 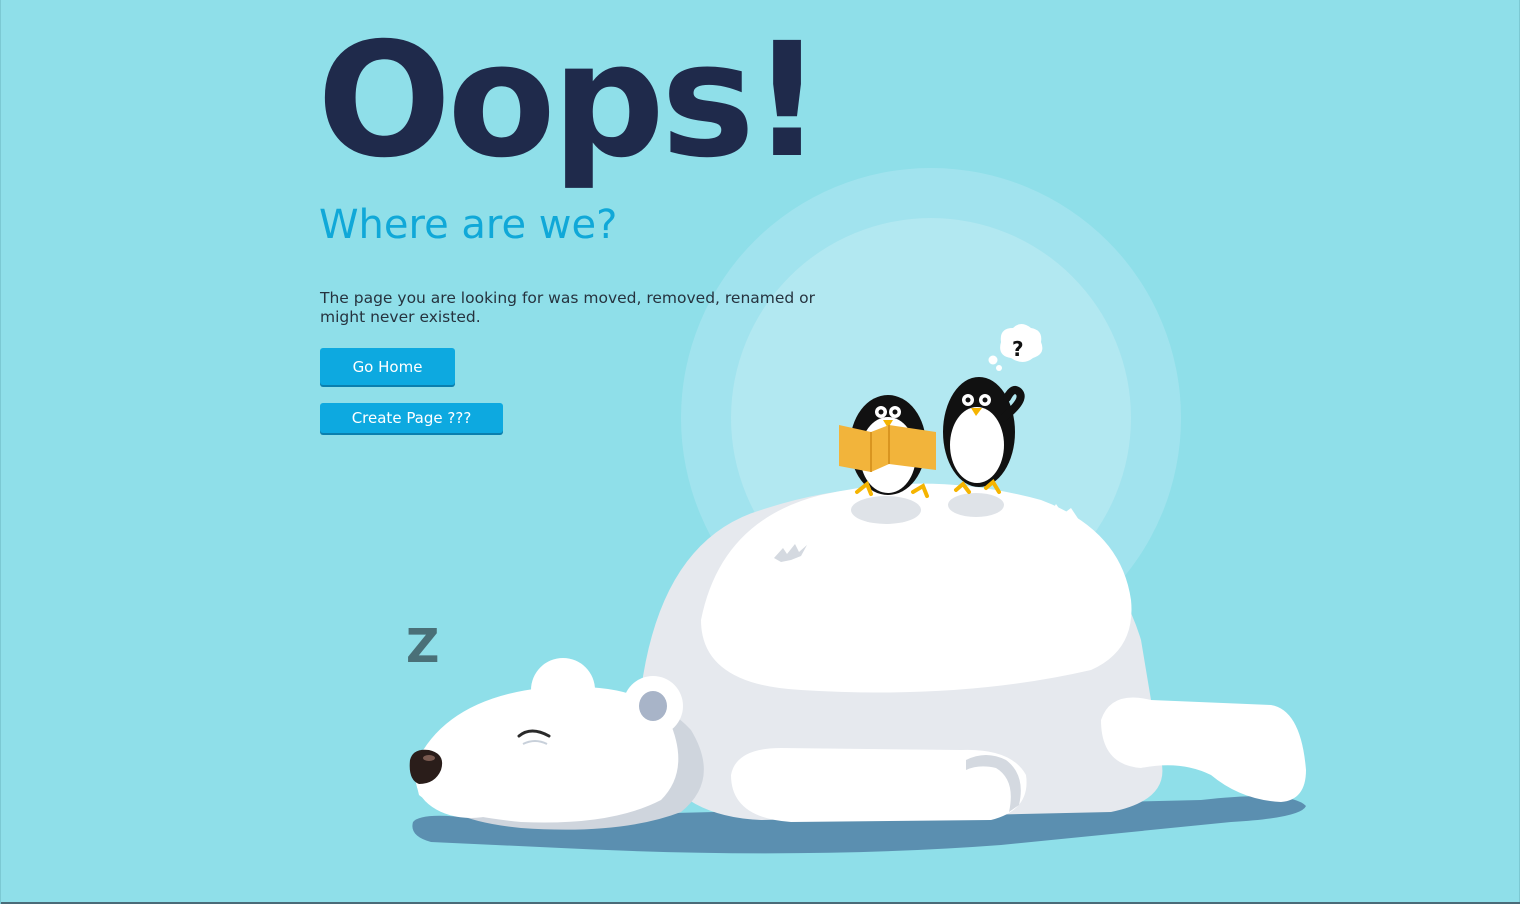 I want to click on bear-nose-shine, so click(x=429, y=758).